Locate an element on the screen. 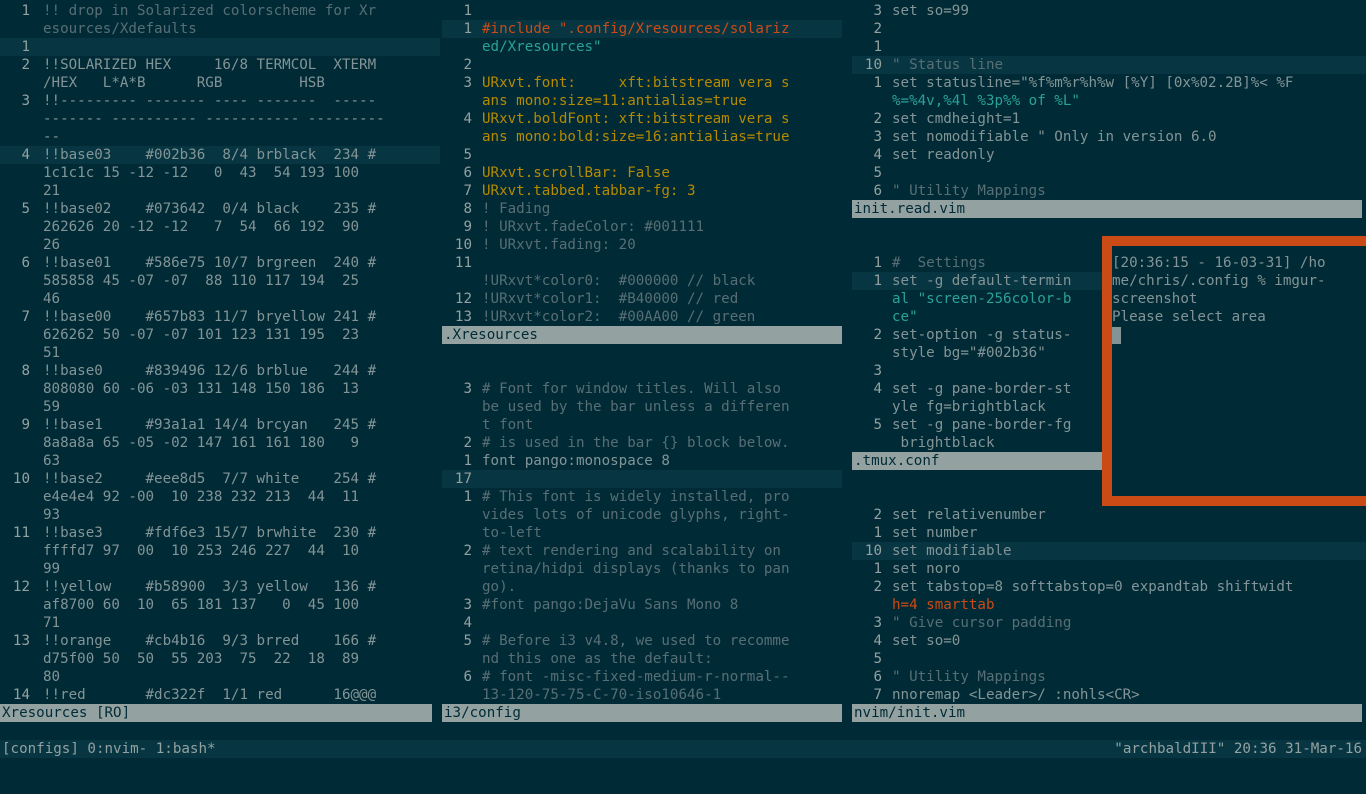  code-line: al "screen-256color-b is located at coordinates (977, 299).